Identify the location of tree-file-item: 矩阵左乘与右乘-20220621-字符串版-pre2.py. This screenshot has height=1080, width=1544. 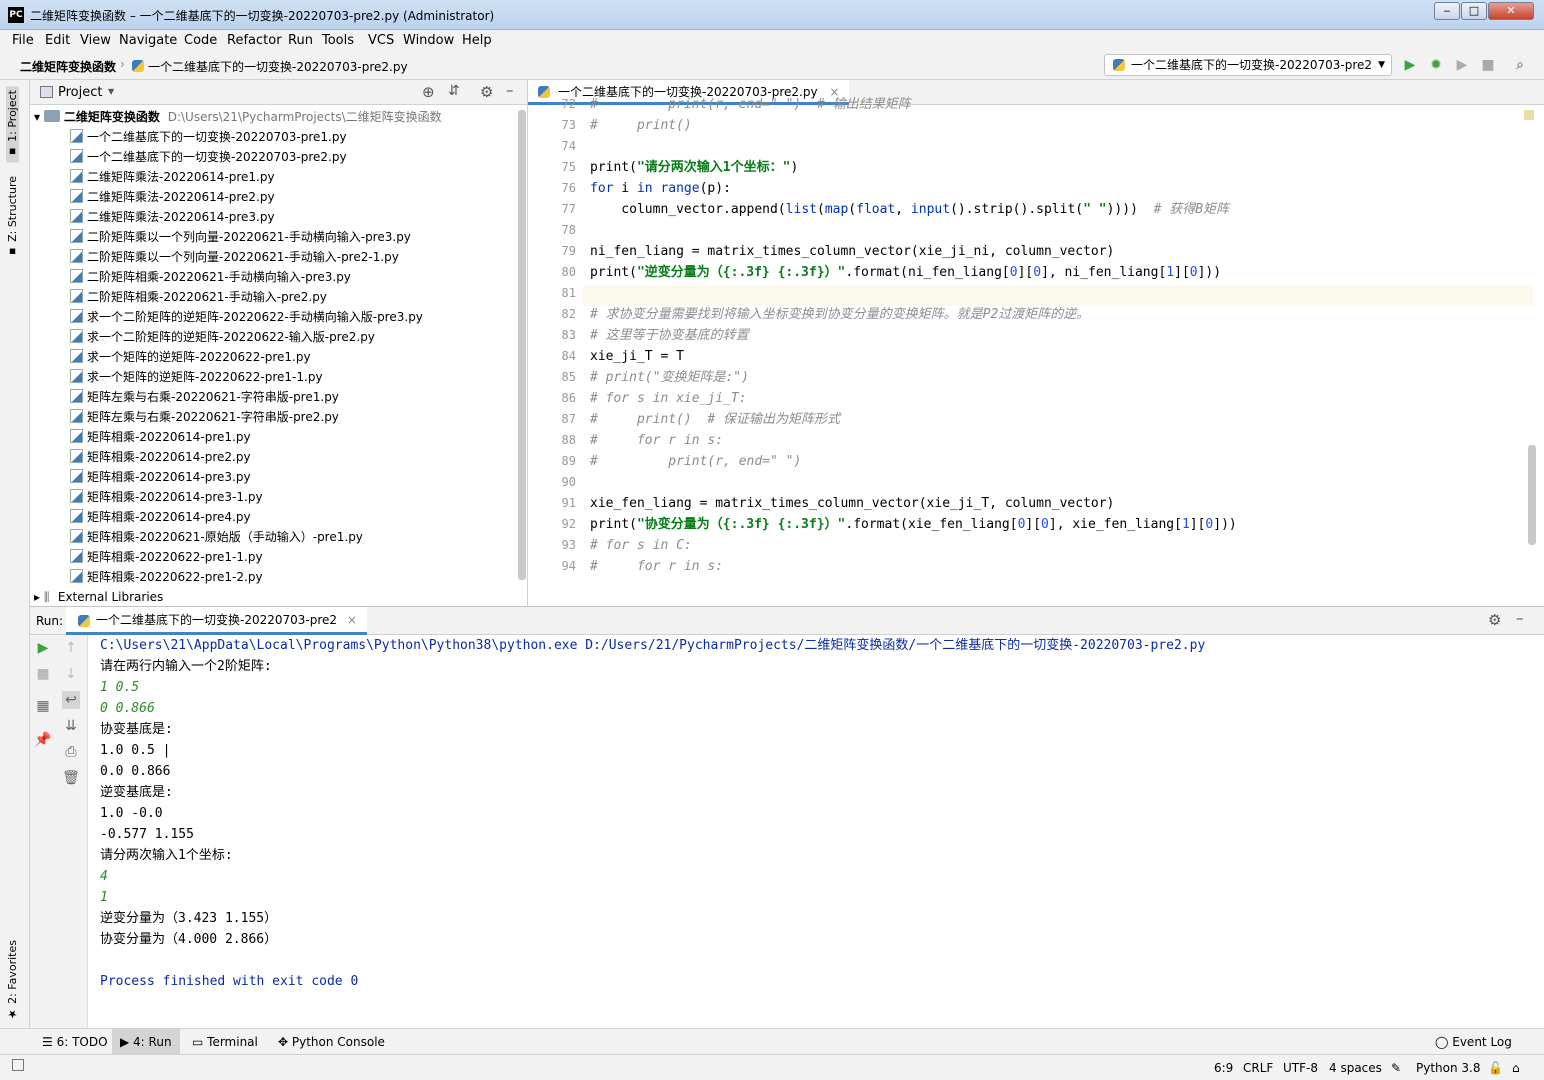
(204, 417).